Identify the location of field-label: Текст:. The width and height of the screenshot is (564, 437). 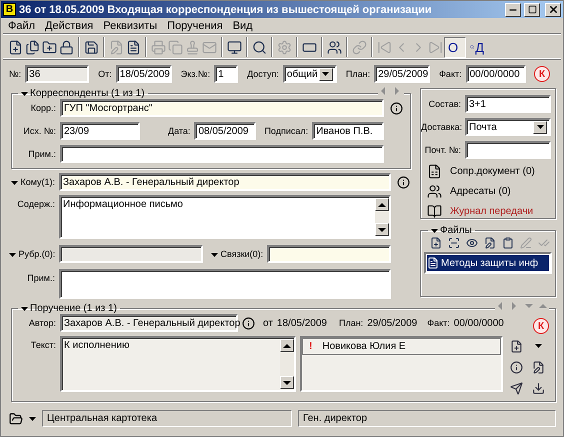
(43, 344).